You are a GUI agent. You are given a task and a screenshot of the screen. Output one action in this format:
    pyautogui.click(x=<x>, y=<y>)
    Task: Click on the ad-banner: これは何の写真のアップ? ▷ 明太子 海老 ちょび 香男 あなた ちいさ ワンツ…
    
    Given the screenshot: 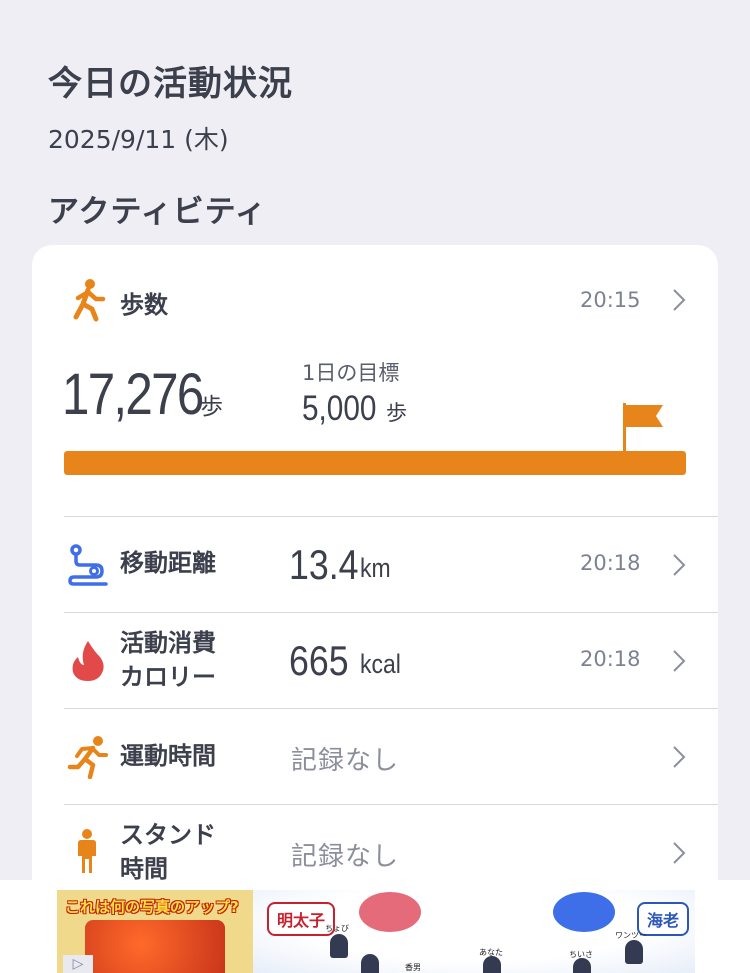 What is the action you would take?
    pyautogui.click(x=375, y=926)
    